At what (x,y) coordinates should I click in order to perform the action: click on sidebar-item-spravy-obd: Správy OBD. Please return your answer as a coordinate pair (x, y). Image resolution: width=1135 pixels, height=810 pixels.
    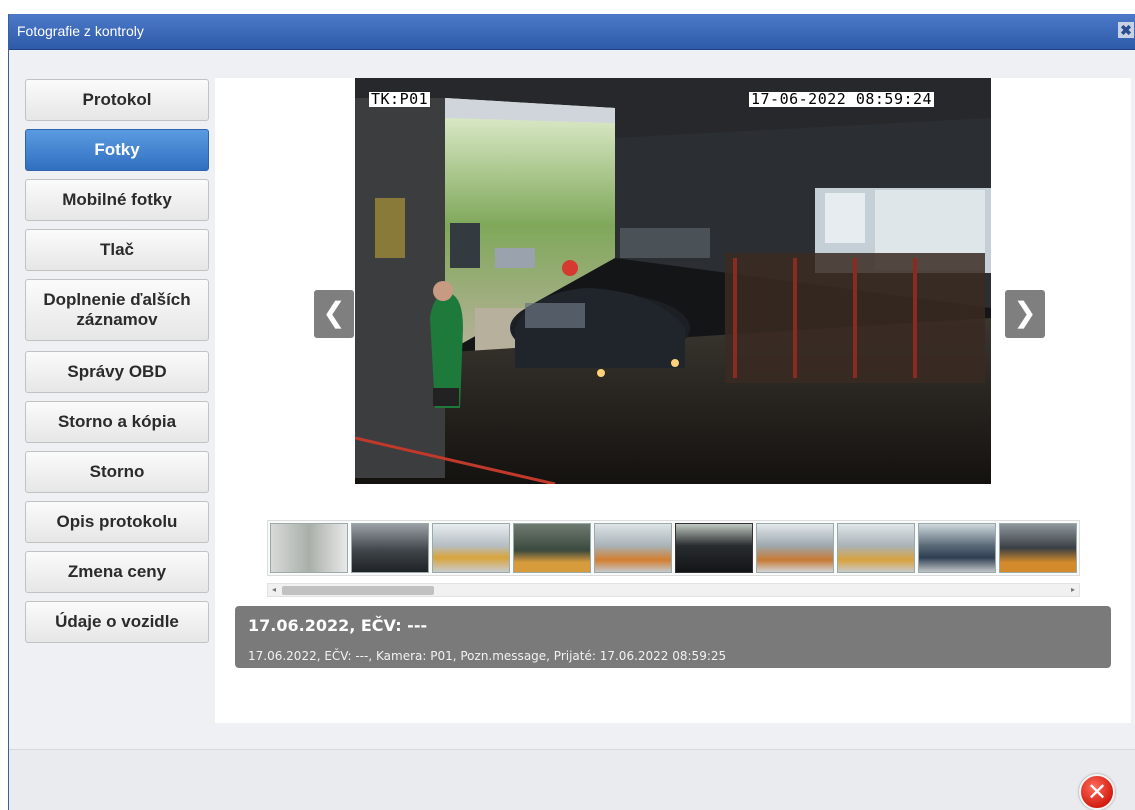
    Looking at the image, I should click on (117, 372).